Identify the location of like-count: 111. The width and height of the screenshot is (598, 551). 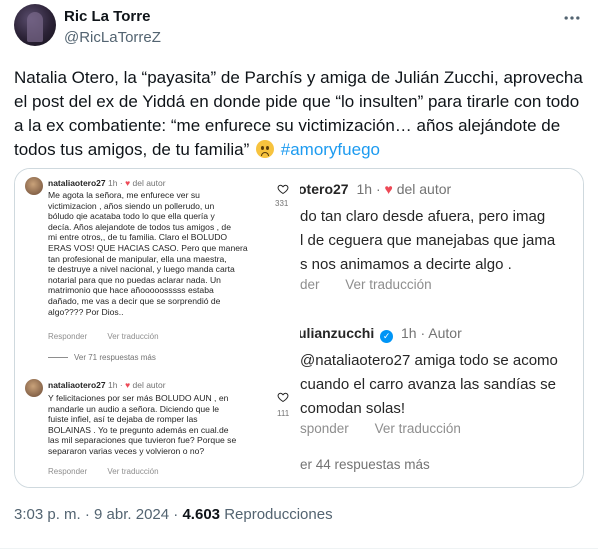
(283, 413).